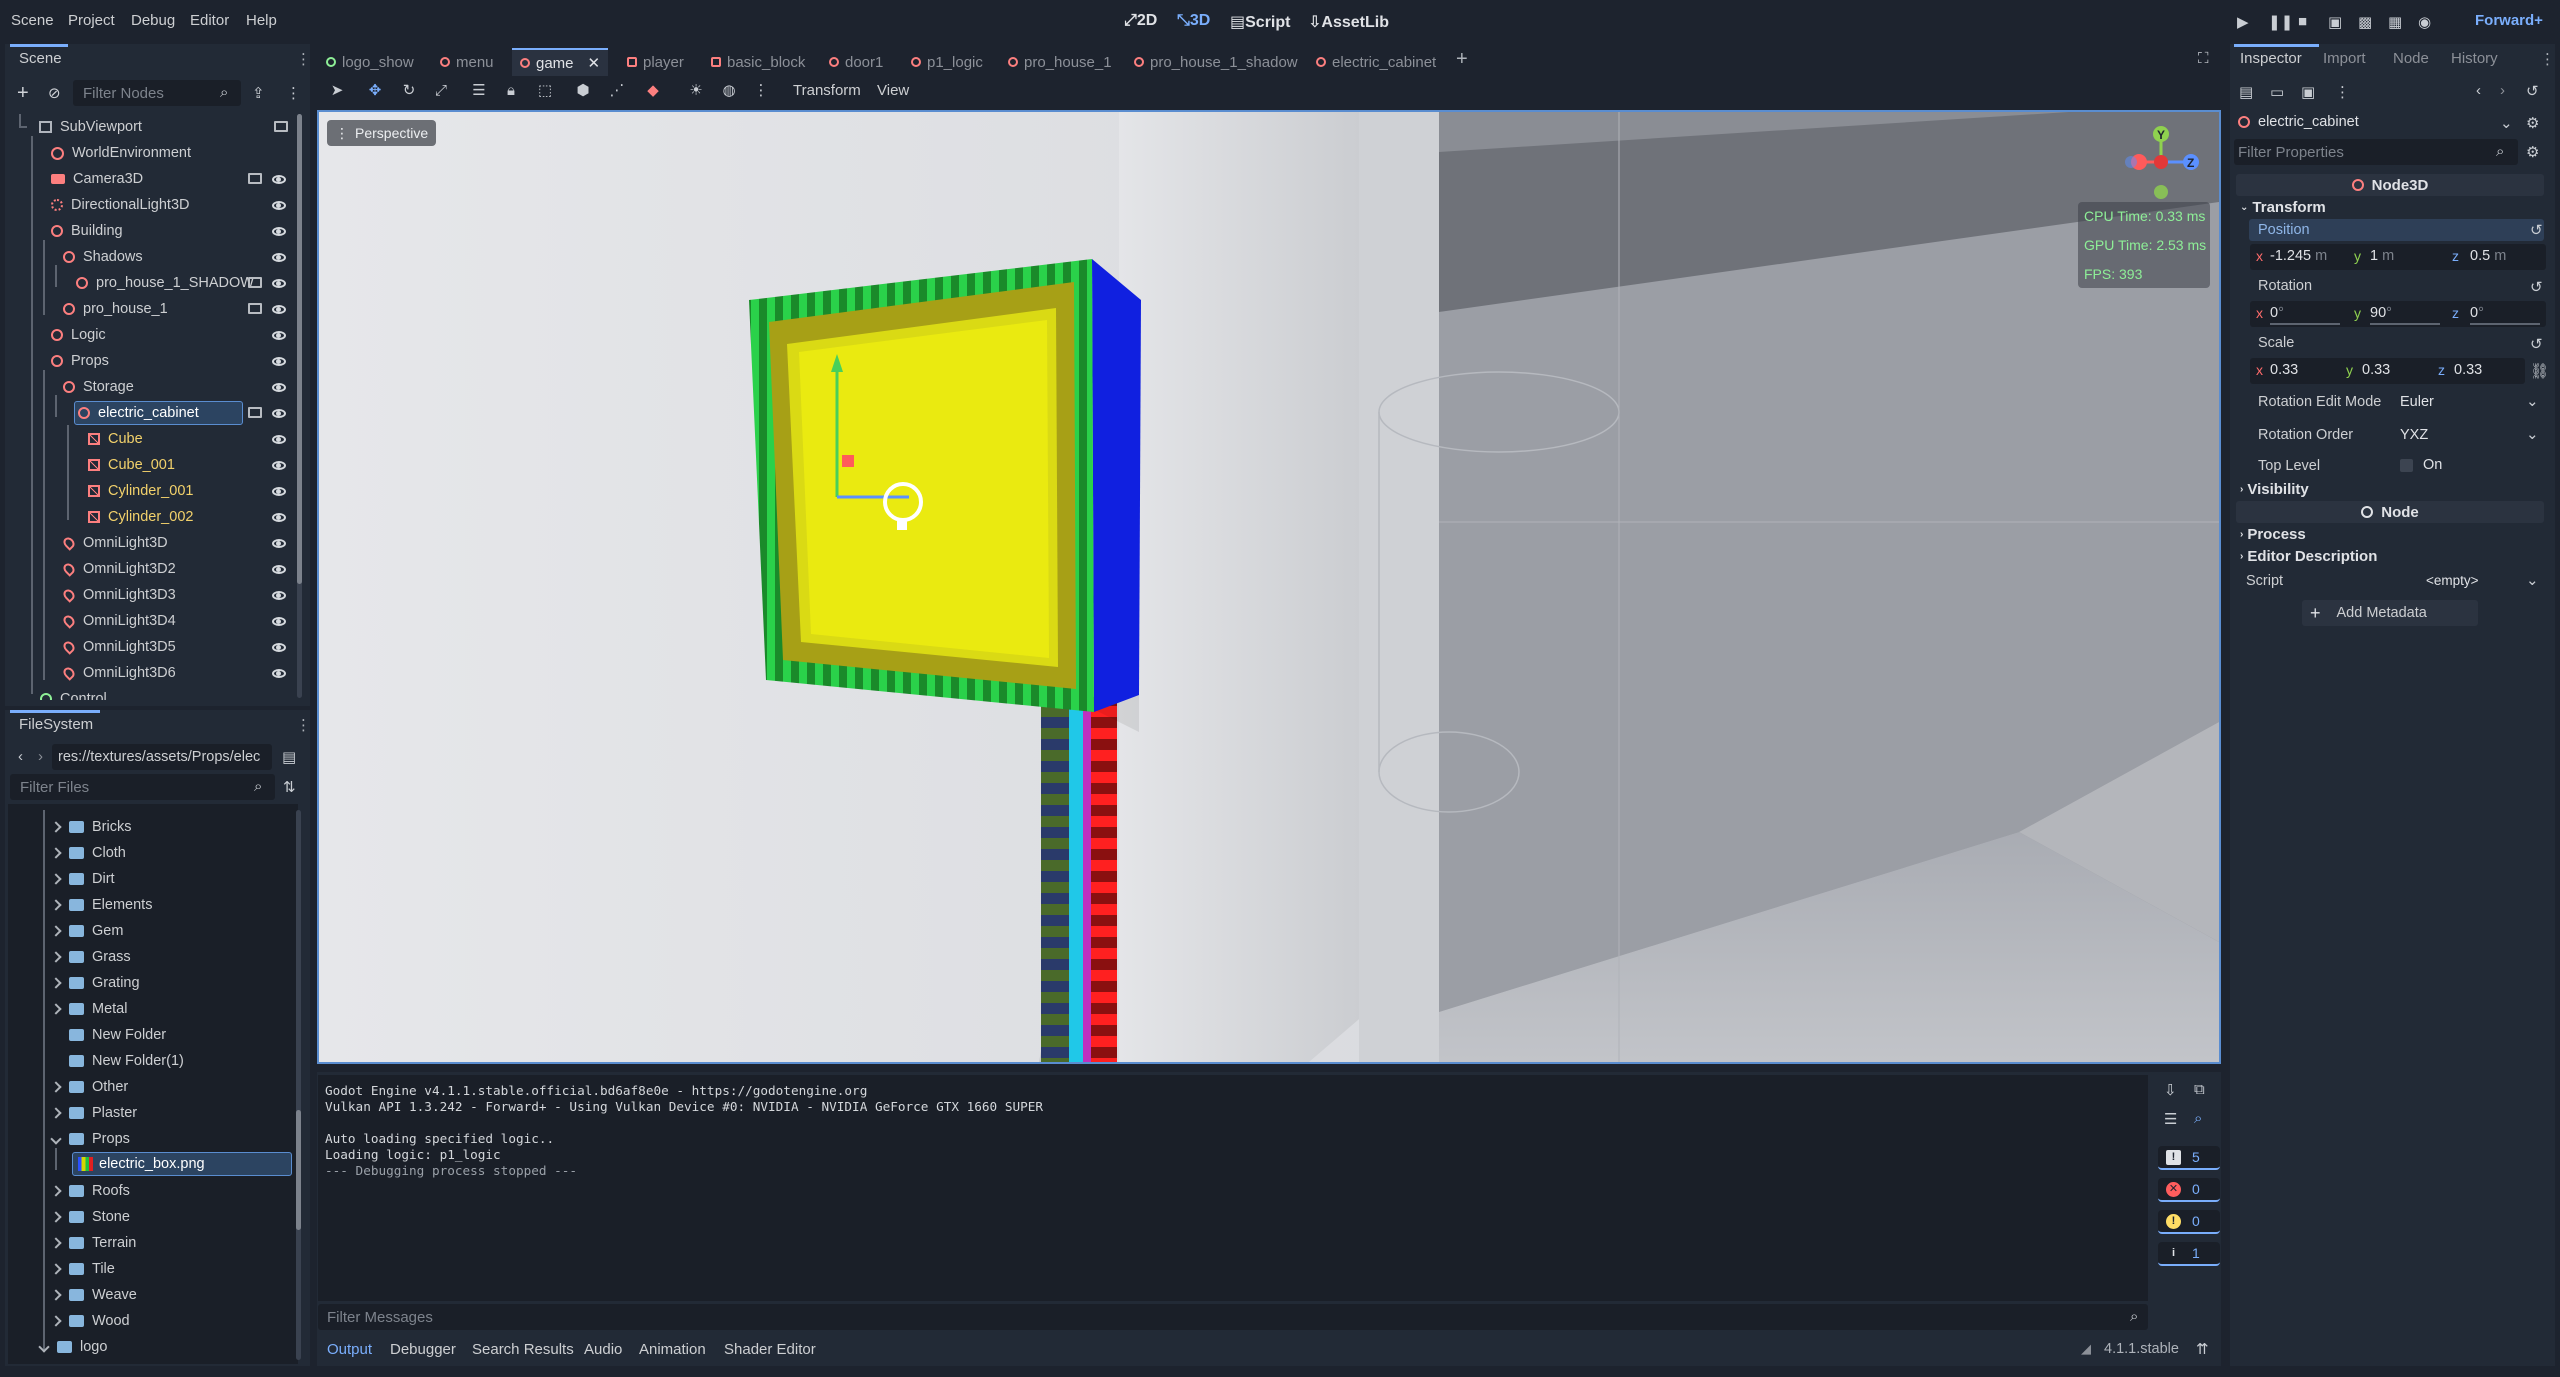 This screenshot has height=1377, width=2560. Describe the element at coordinates (2505, 324) in the screenshot. I see `rotation-z-slider` at that location.